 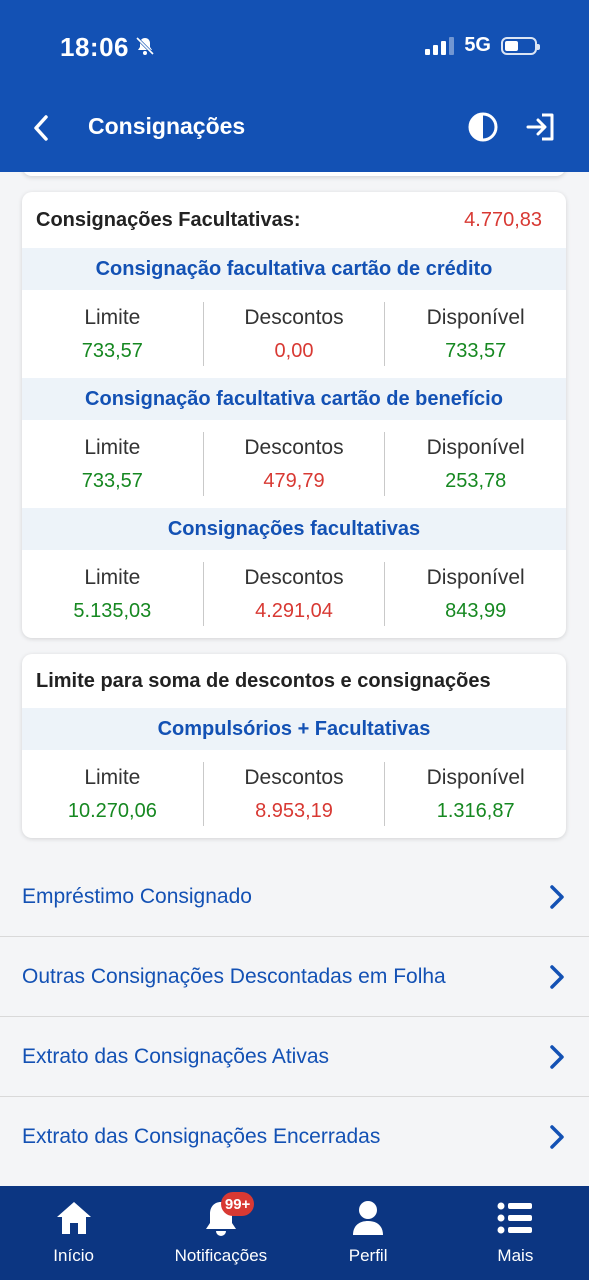 I want to click on tab-notificacoes: 99+ Notificações, so click(x=220, y=1233).